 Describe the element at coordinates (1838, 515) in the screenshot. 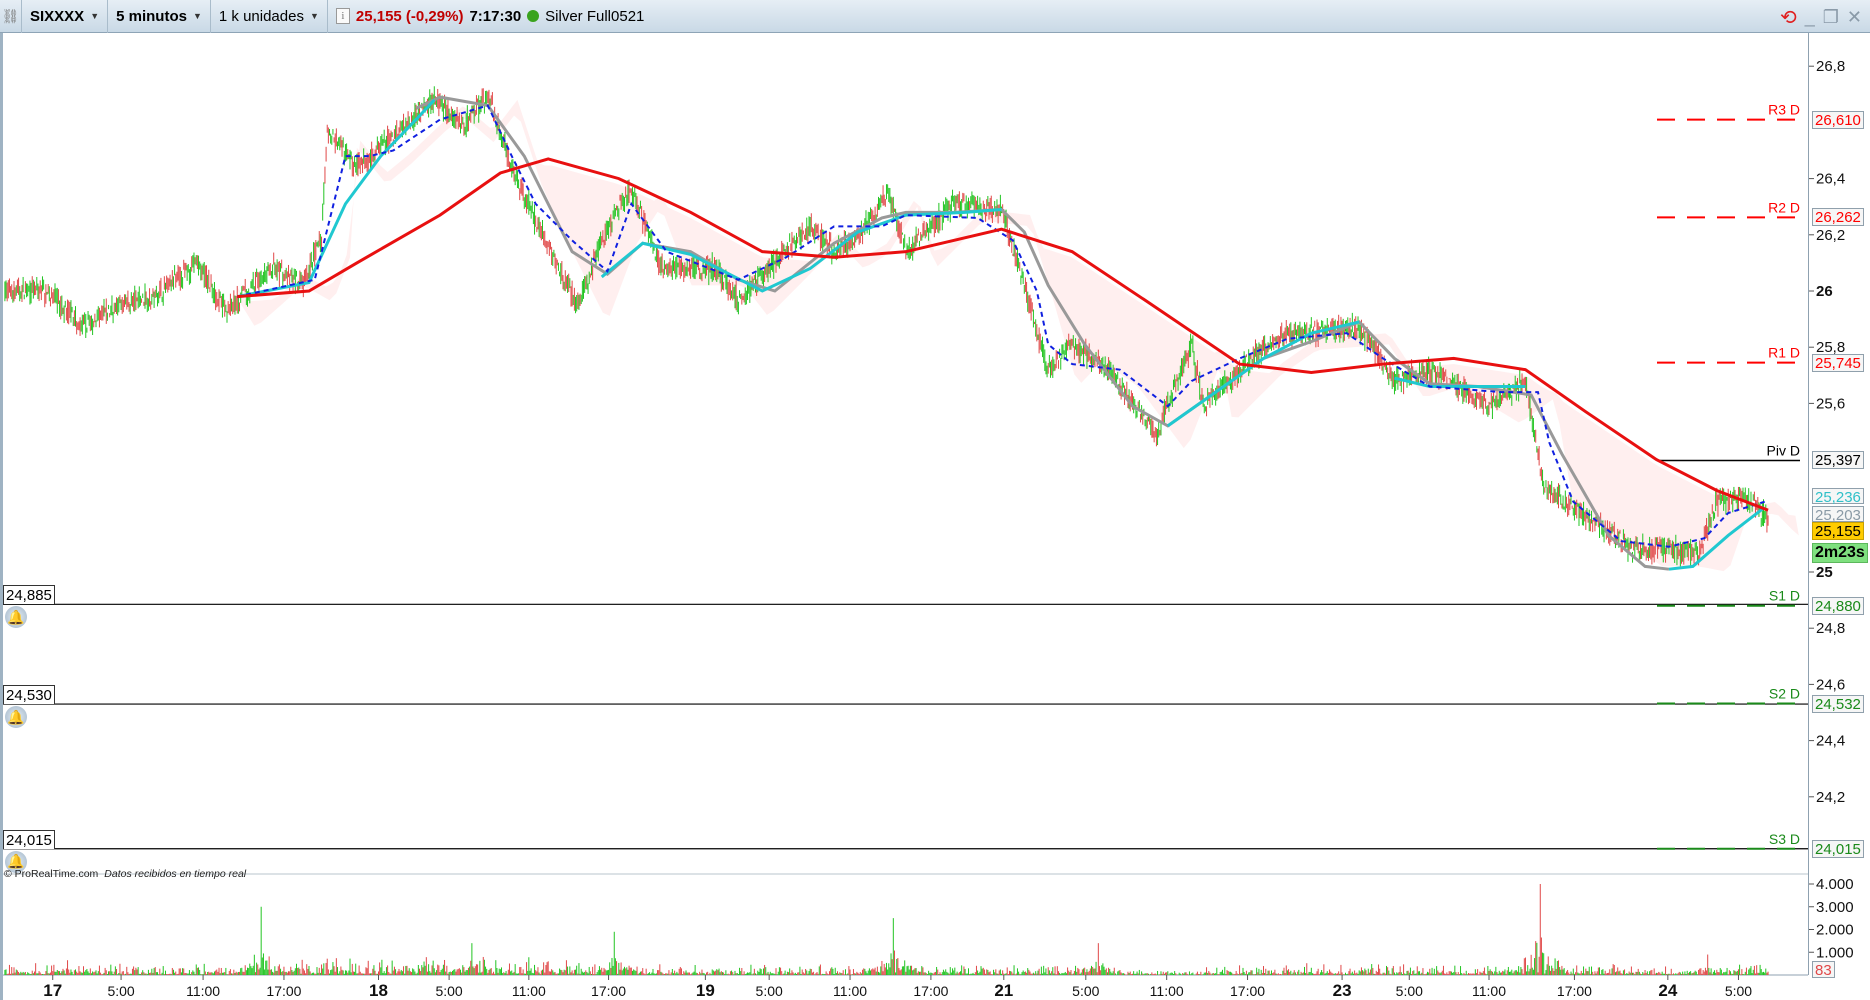

I see `gray-indicator-tag: 25,203` at that location.